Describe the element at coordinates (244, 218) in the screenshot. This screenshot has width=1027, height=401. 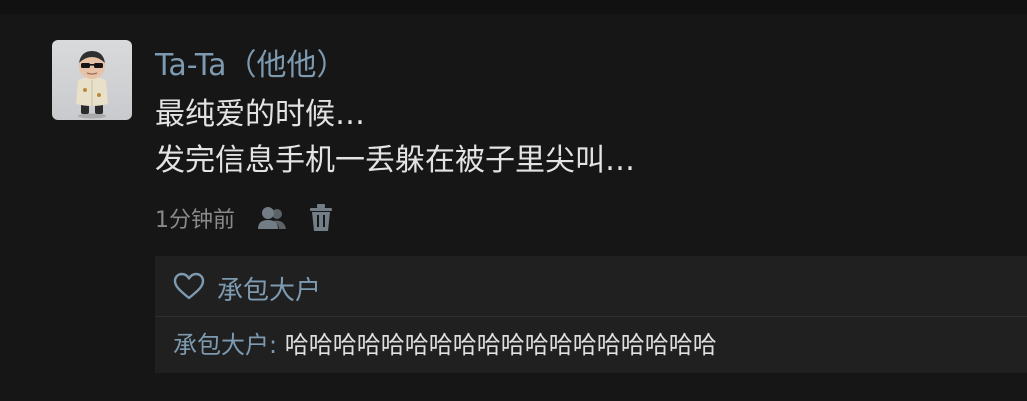
I see `post-meta: 1分钟前` at that location.